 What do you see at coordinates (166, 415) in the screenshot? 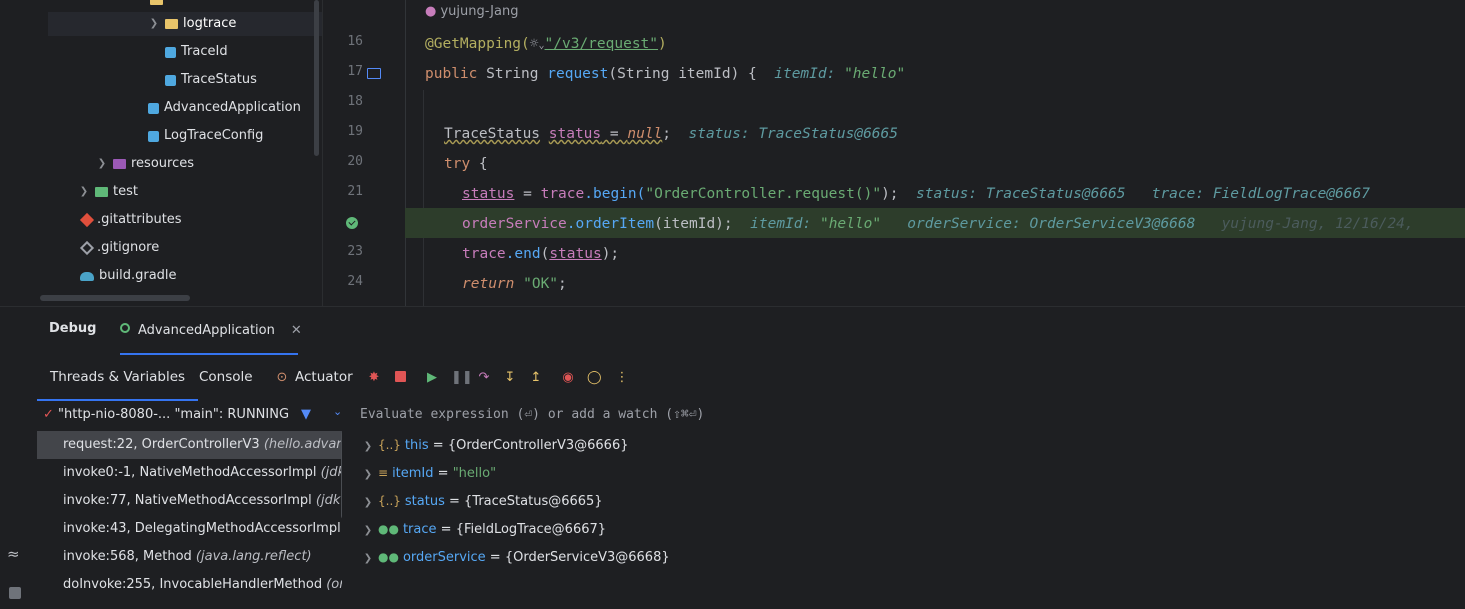
I see `thread-selector: ✓ "http-nio-8080-... "main": RUNNING` at bounding box center [166, 415].